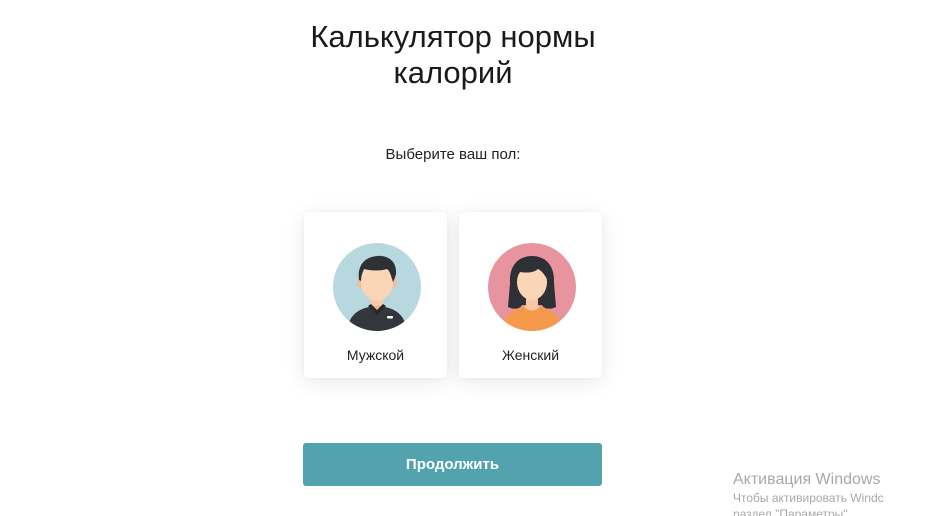 This screenshot has height=516, width=936. Describe the element at coordinates (377, 287) in the screenshot. I see `male-avatar-icon` at that location.